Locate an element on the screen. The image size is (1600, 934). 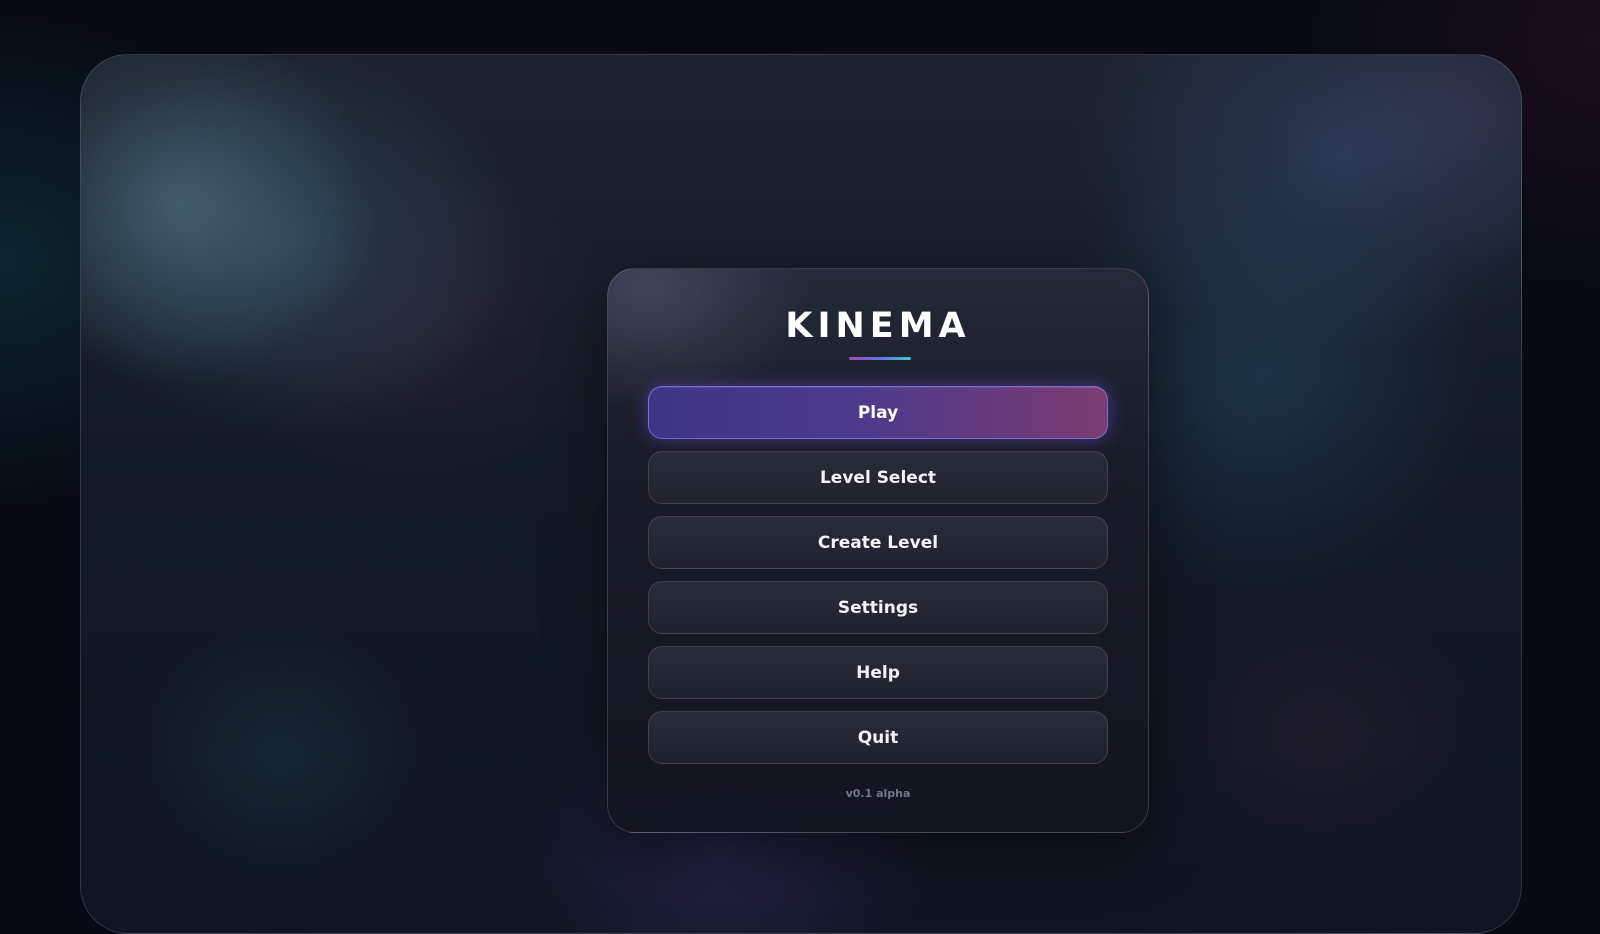
play-button: Play is located at coordinates (878, 412).